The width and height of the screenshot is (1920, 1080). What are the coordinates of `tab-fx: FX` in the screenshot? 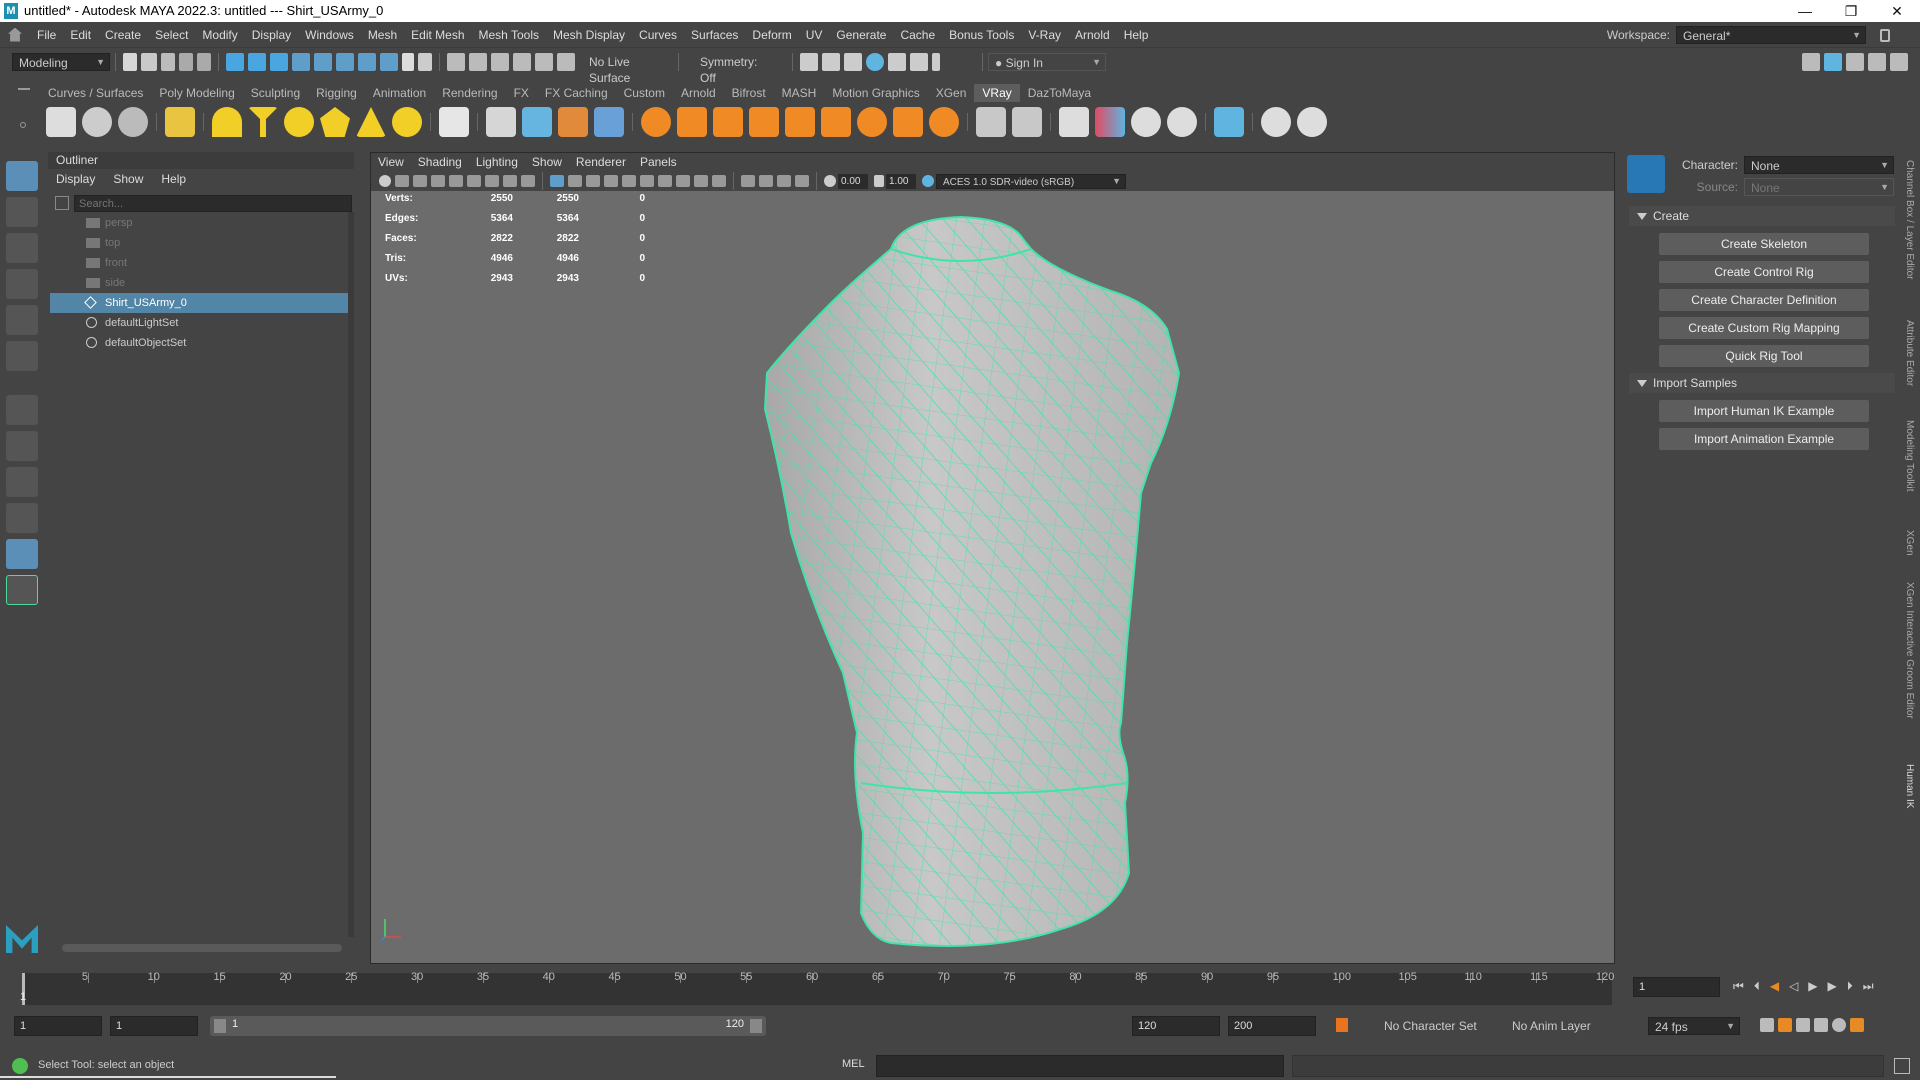 It's located at (521, 93).